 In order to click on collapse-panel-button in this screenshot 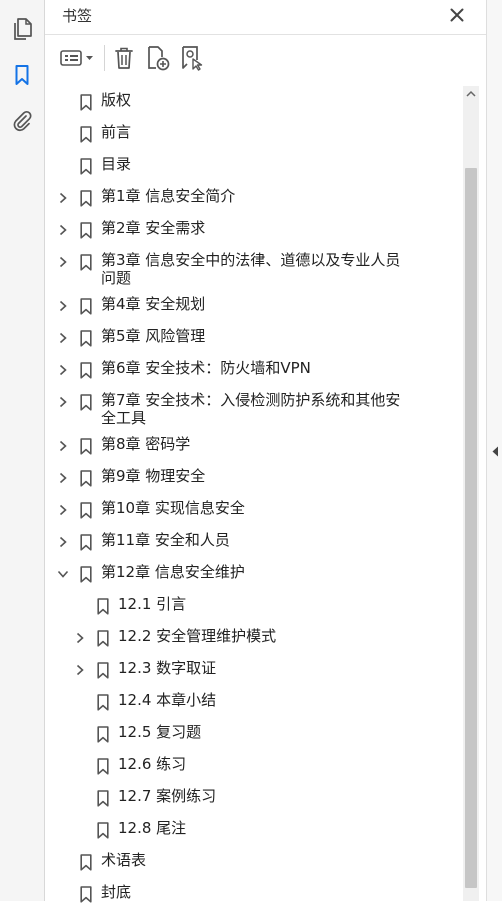, I will do `click(495, 451)`.